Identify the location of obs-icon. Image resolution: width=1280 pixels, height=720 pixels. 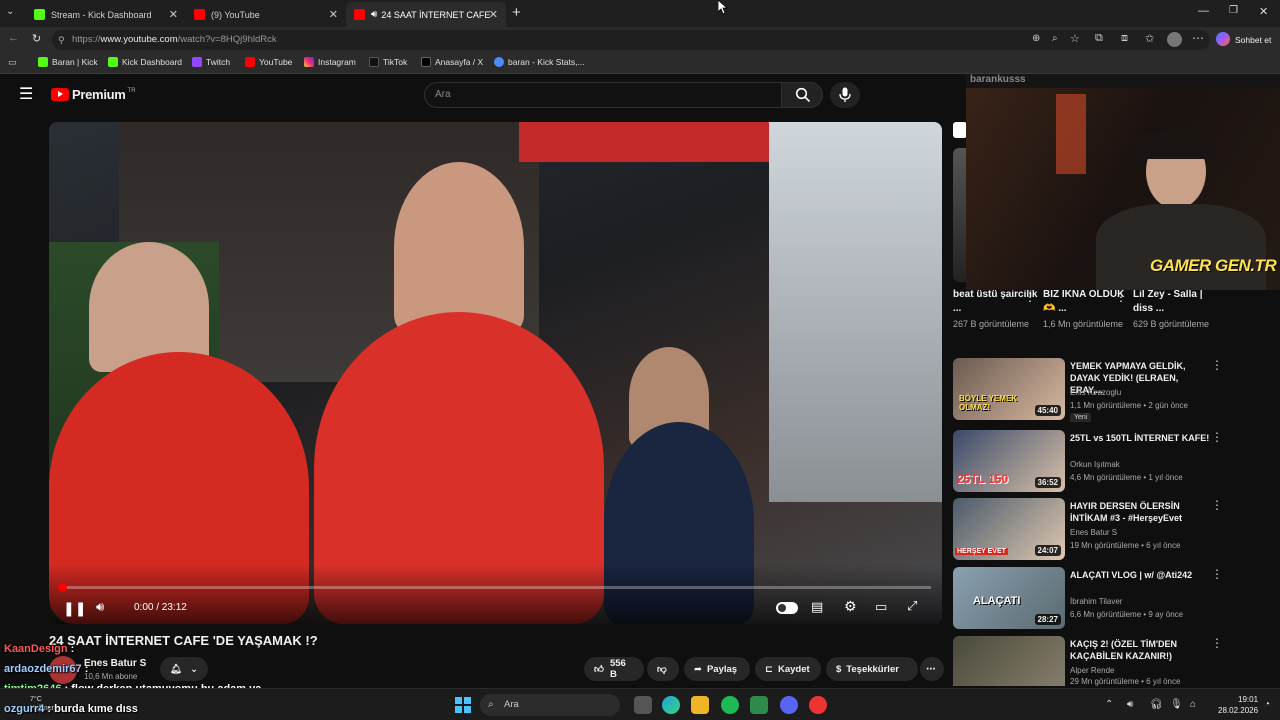
(818, 705).